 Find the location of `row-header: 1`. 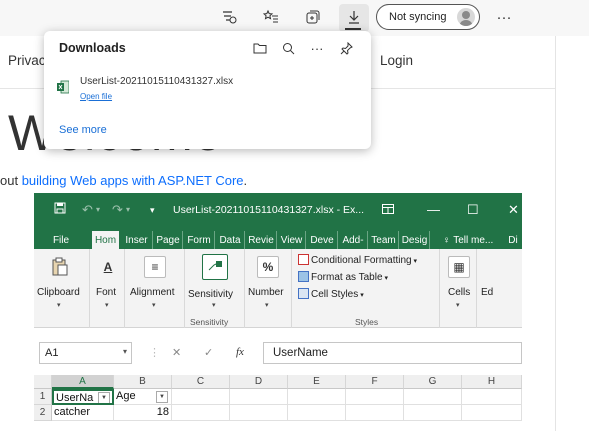

row-header: 1 is located at coordinates (43, 397).